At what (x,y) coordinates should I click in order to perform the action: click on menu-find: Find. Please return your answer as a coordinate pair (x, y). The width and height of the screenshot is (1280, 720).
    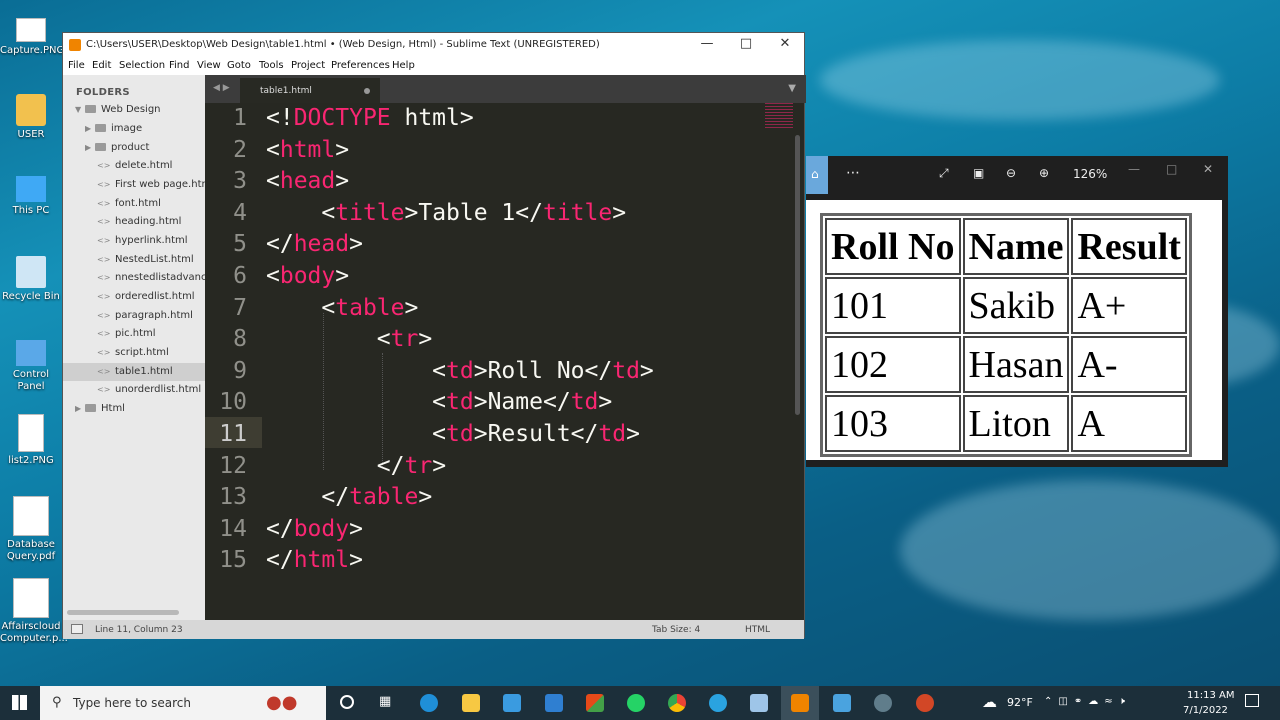
    Looking at the image, I should click on (179, 65).